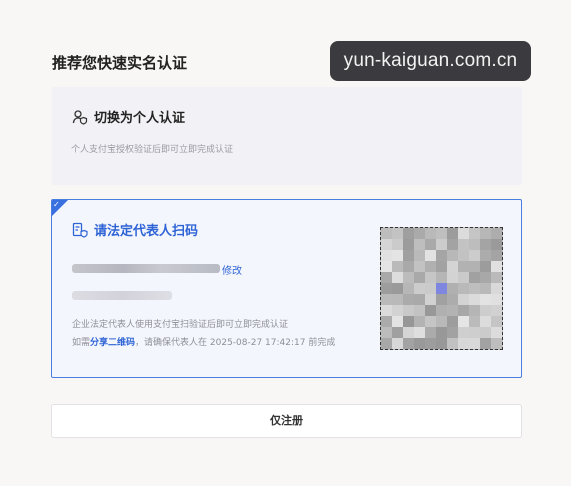 Image resolution: width=571 pixels, height=486 pixels. What do you see at coordinates (232, 269) in the screenshot?
I see `edit-link: 修改` at bounding box center [232, 269].